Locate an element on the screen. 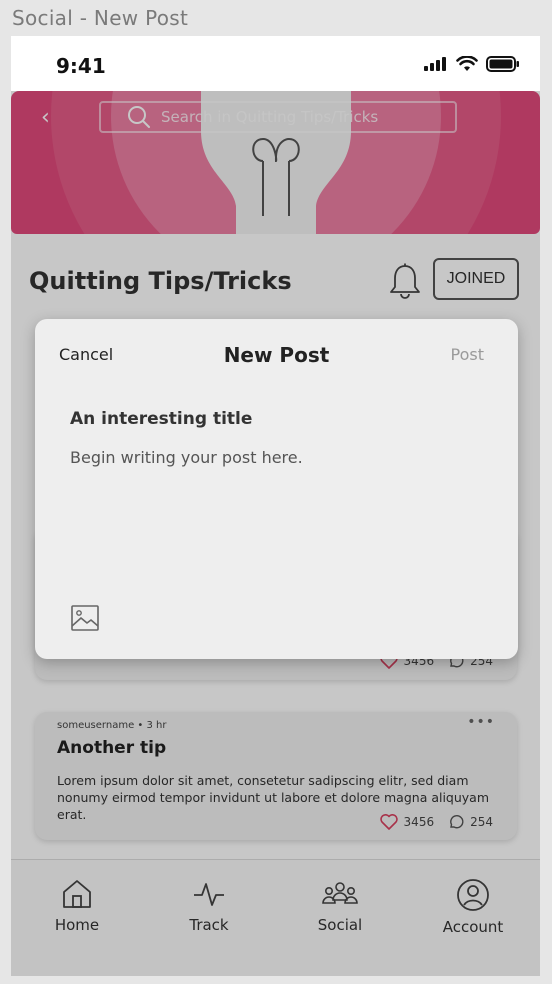  image-icon is located at coordinates (85, 618).